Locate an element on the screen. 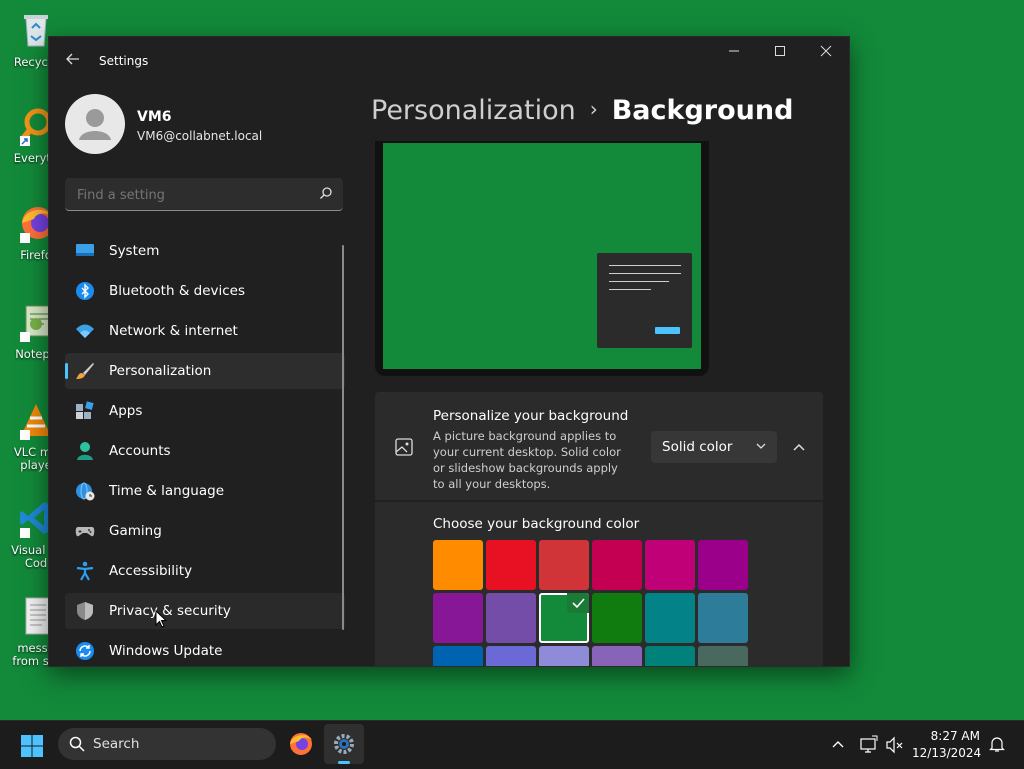 This screenshot has height=769, width=1024. gamepad-icon is located at coordinates (85, 532).